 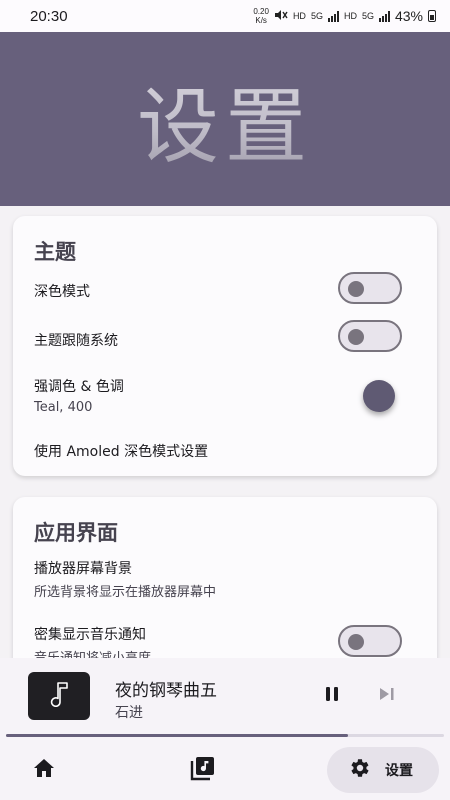 What do you see at coordinates (316, 16) in the screenshot?
I see `network-type-1: 5G` at bounding box center [316, 16].